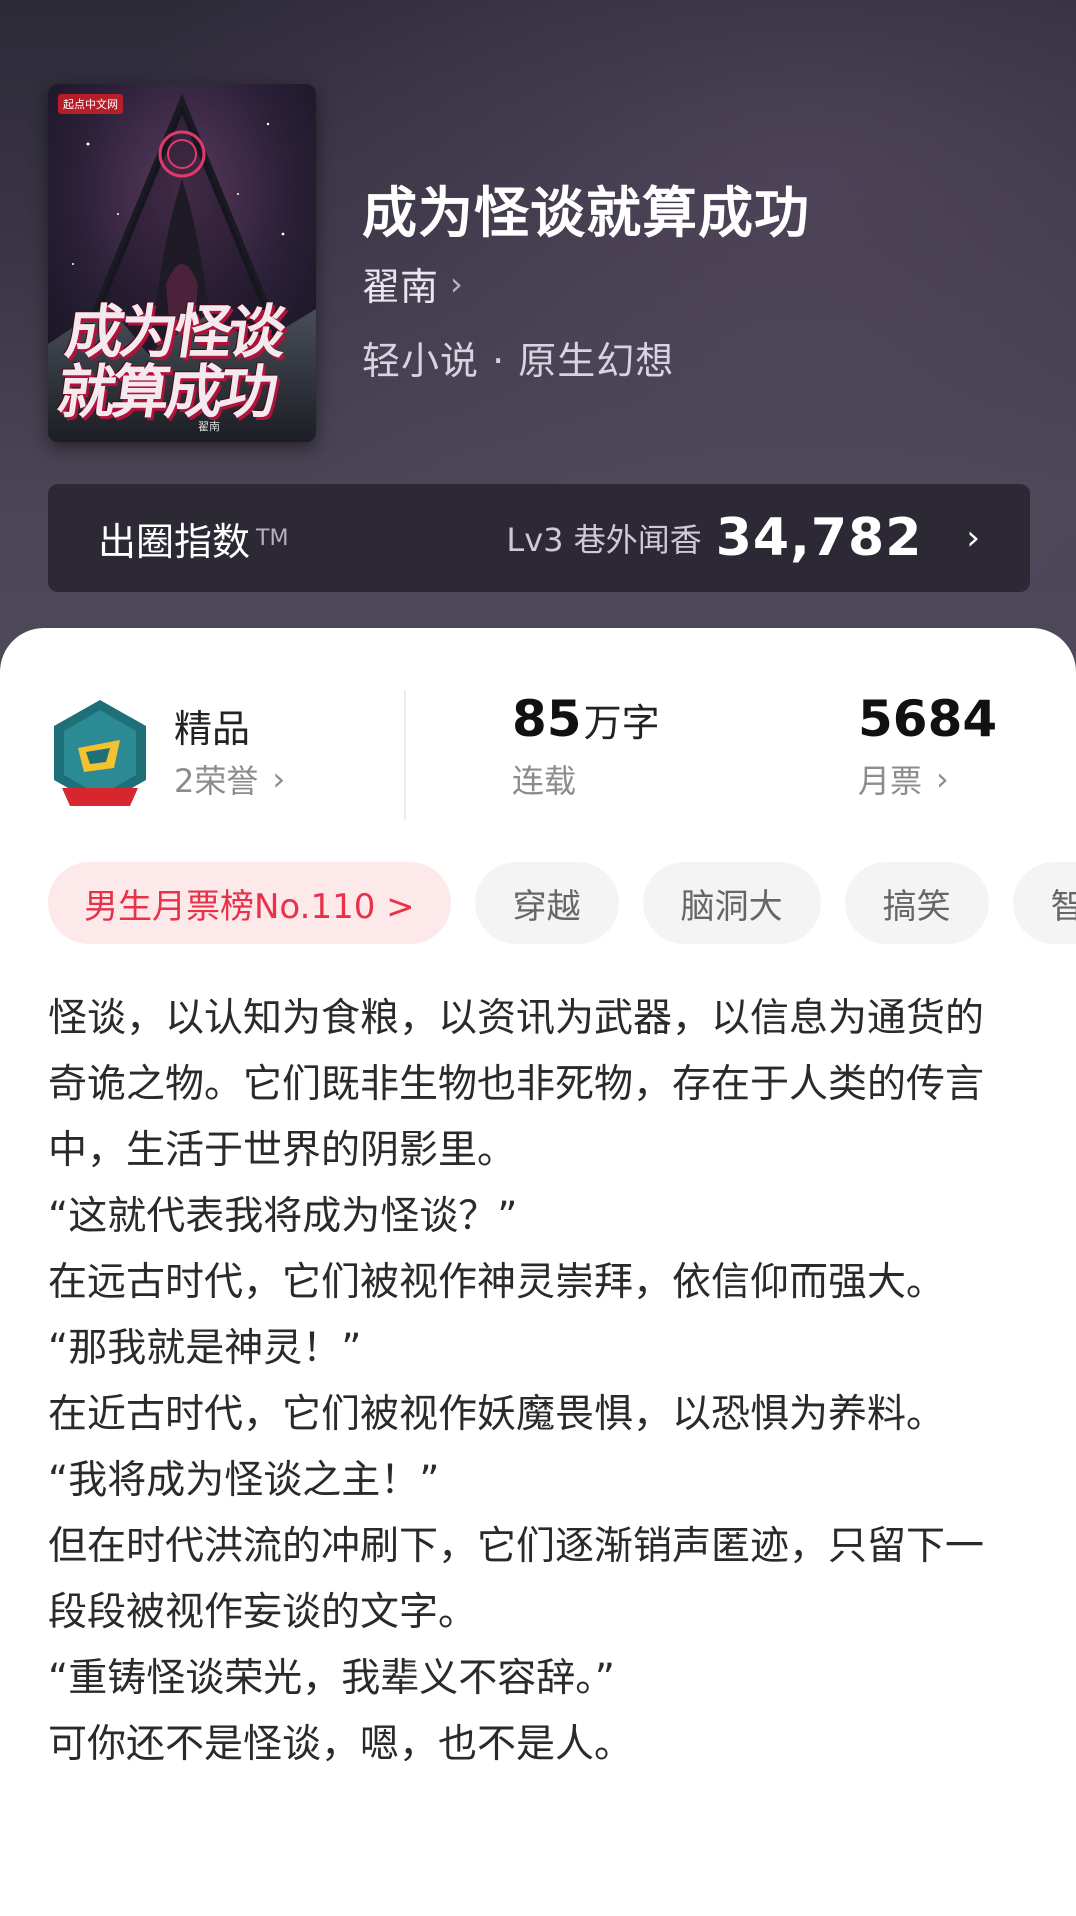 The image size is (1076, 1916). I want to click on synopsis-paragraph: 在近古时代，它们被视作妖魔畏惧，以恐惧为养料。, so click(497, 1414).